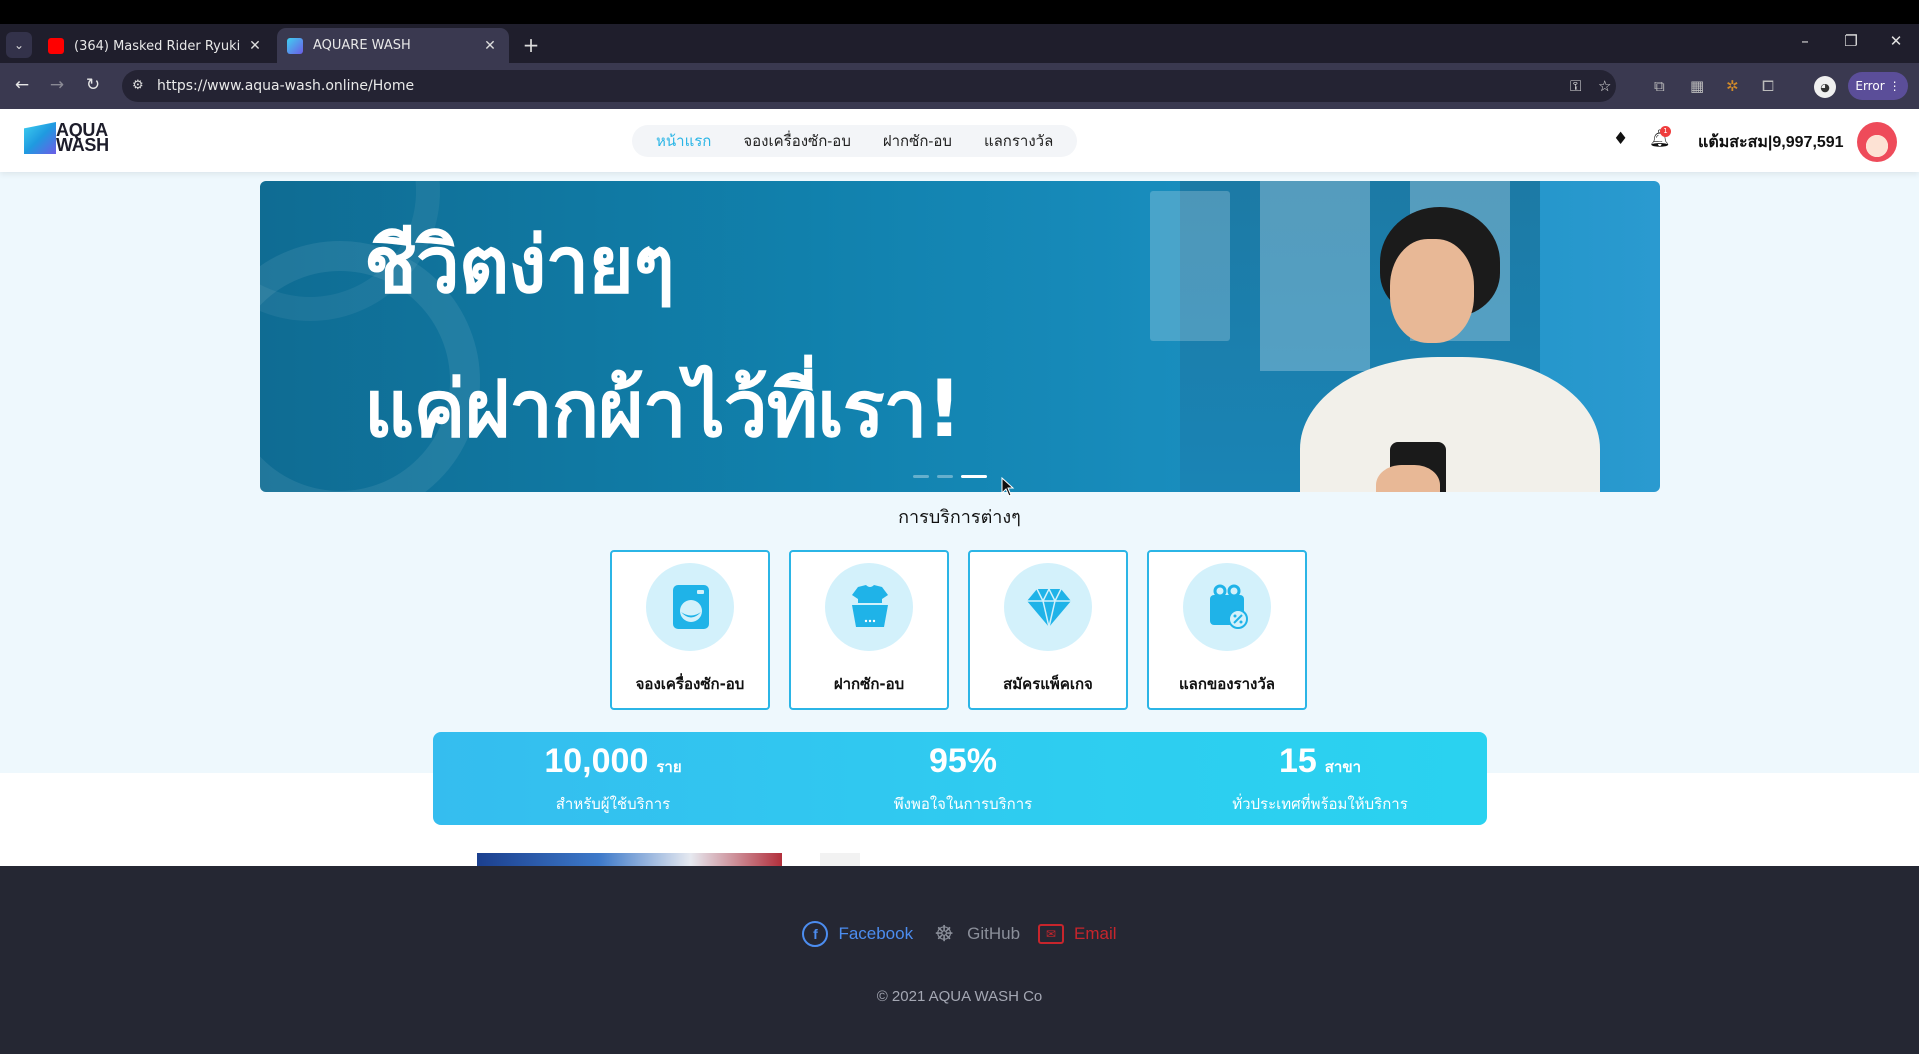  Describe the element at coordinates (663, 410) in the screenshot. I see `hero-headline-2: แค่ฝากผ้าไว้ที่เรา!` at that location.